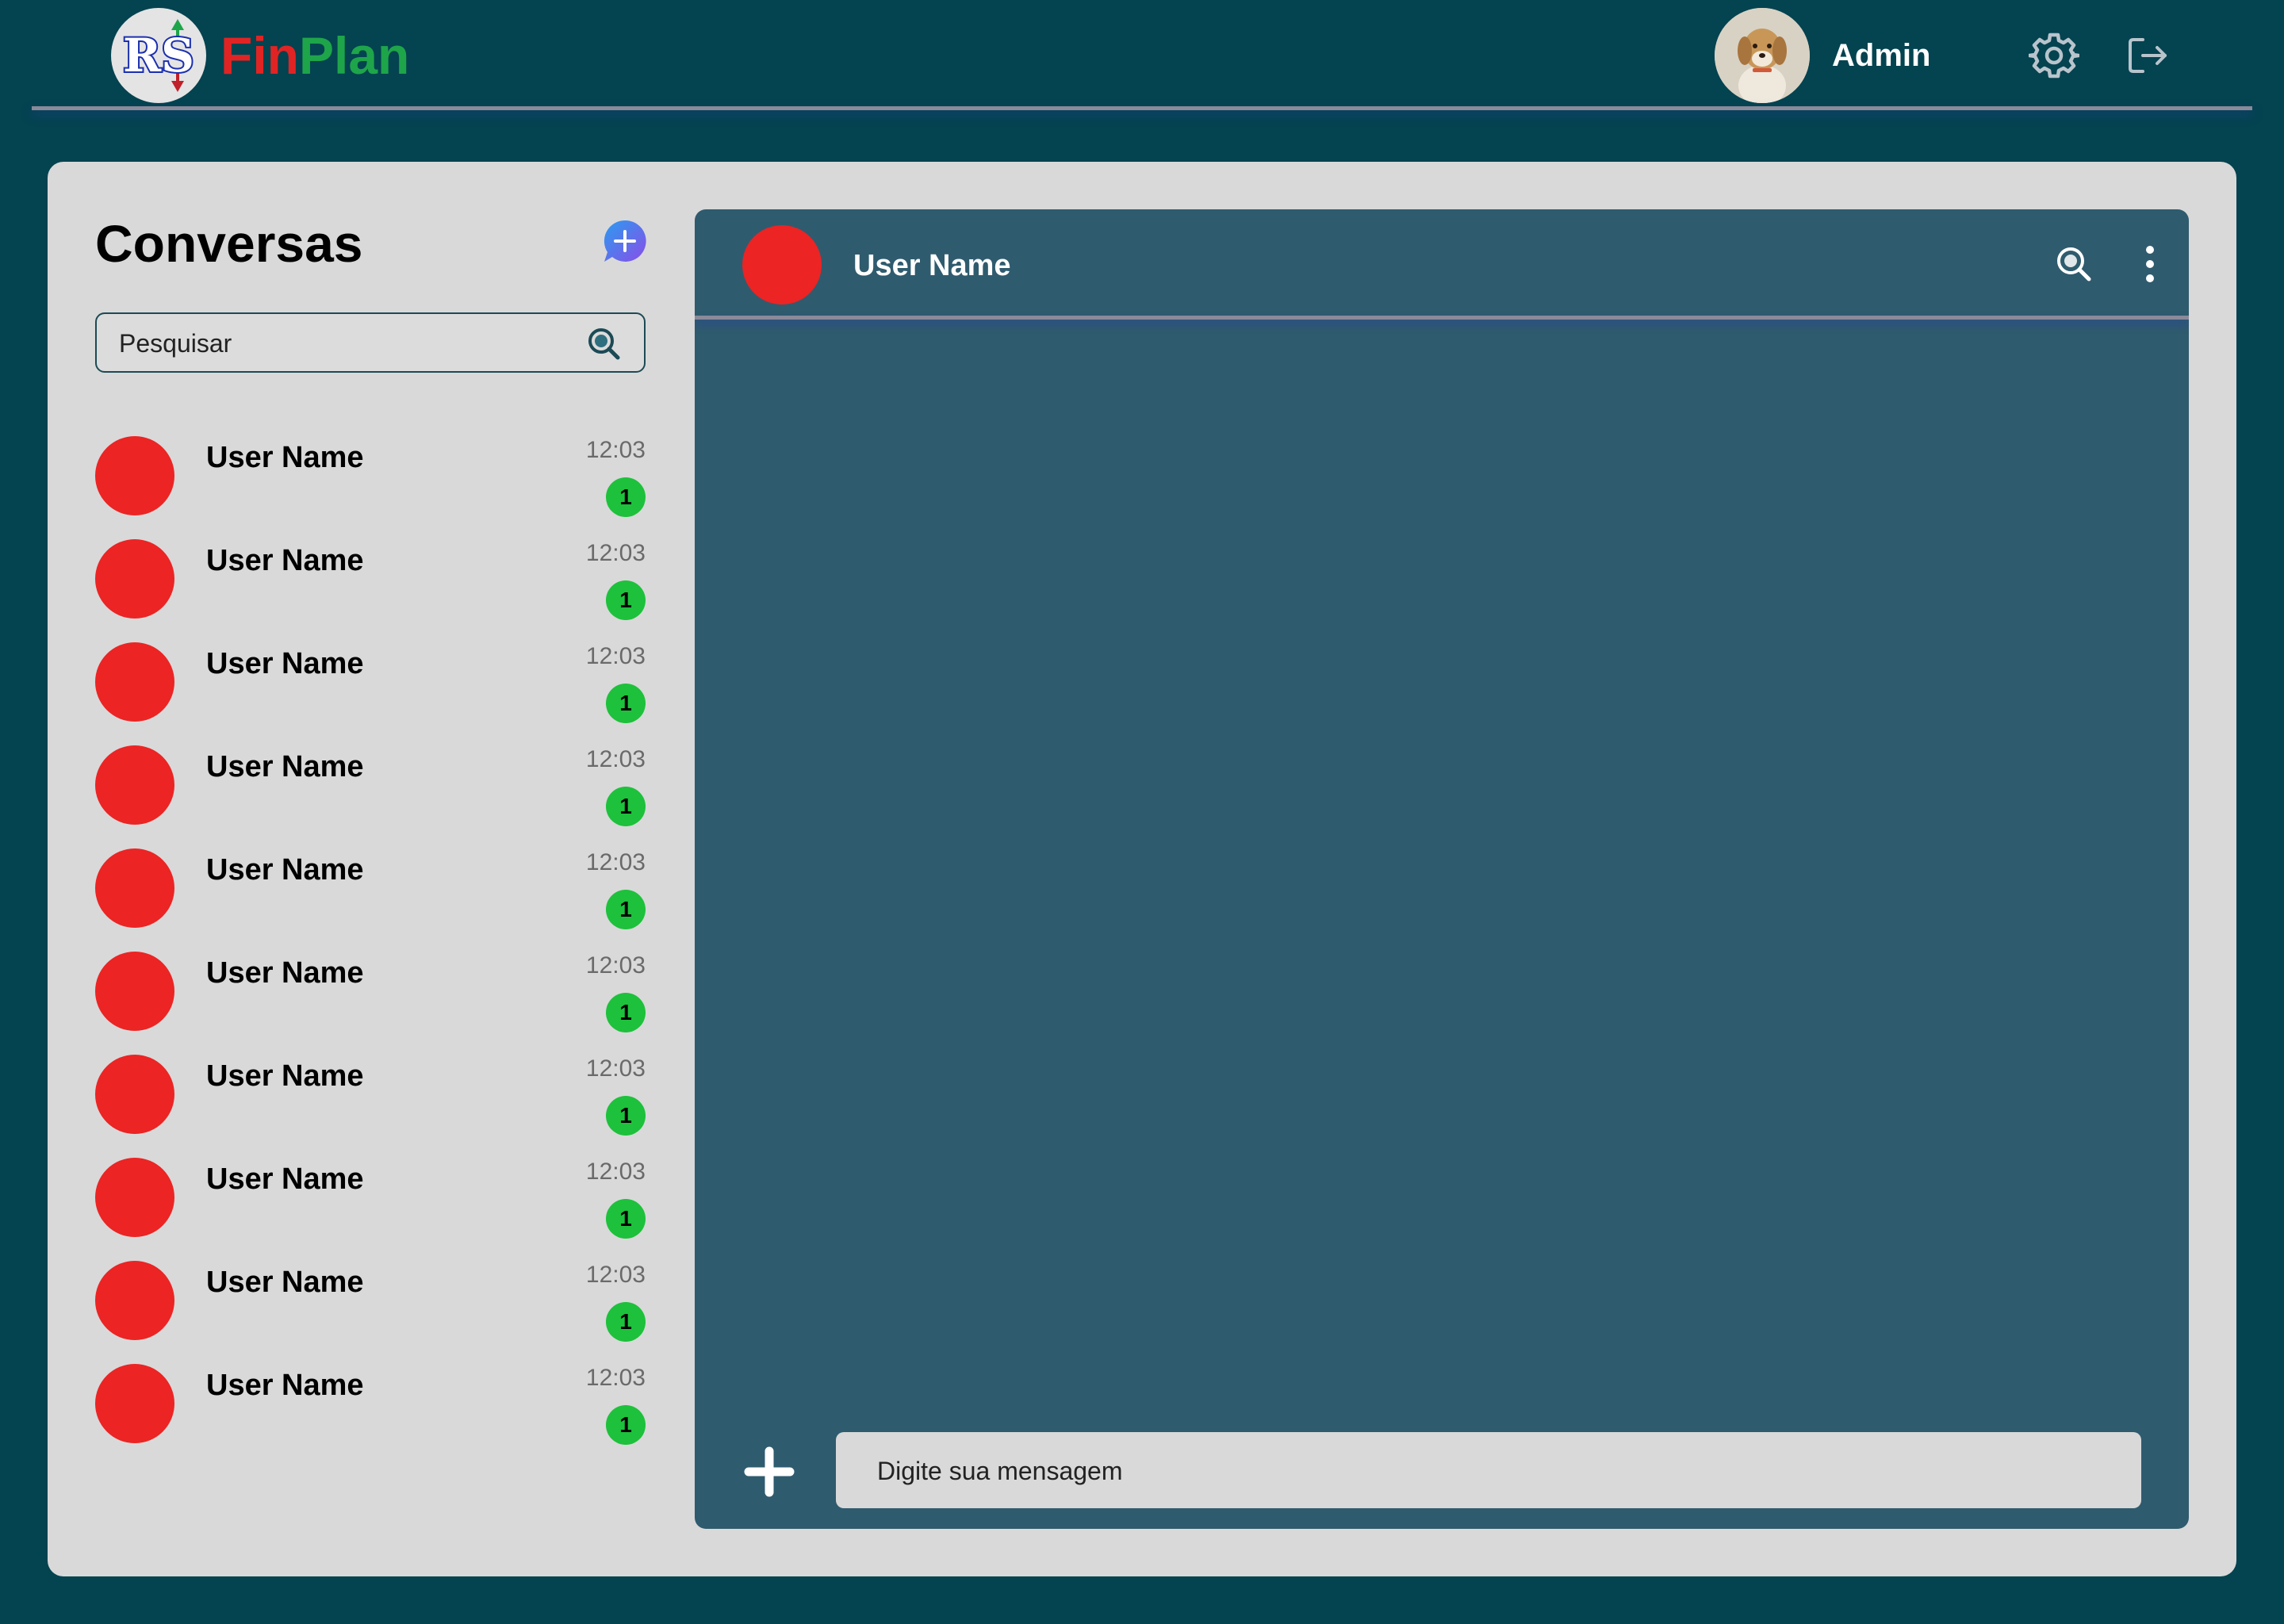 The width and height of the screenshot is (2284, 1624). Describe the element at coordinates (341, 343) in the screenshot. I see `search-input` at that location.